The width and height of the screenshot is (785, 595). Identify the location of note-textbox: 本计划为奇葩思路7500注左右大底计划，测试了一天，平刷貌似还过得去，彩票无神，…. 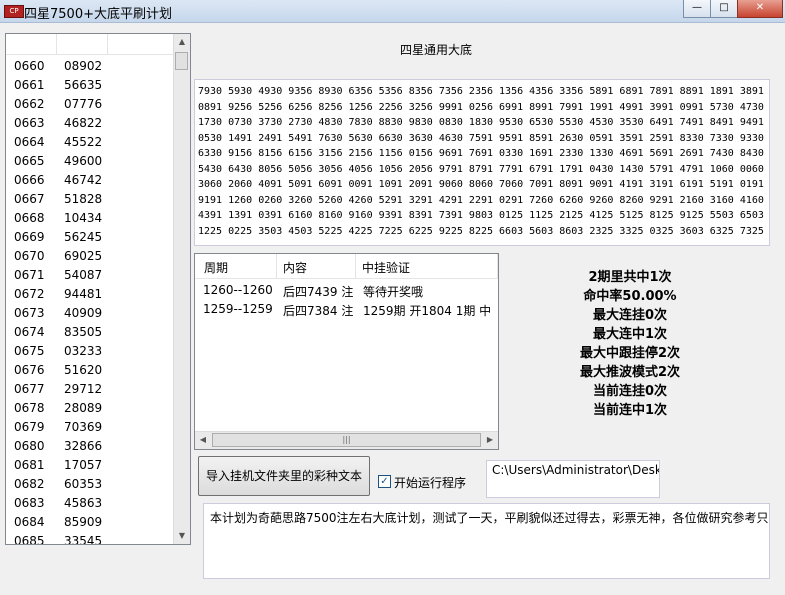
(486, 541).